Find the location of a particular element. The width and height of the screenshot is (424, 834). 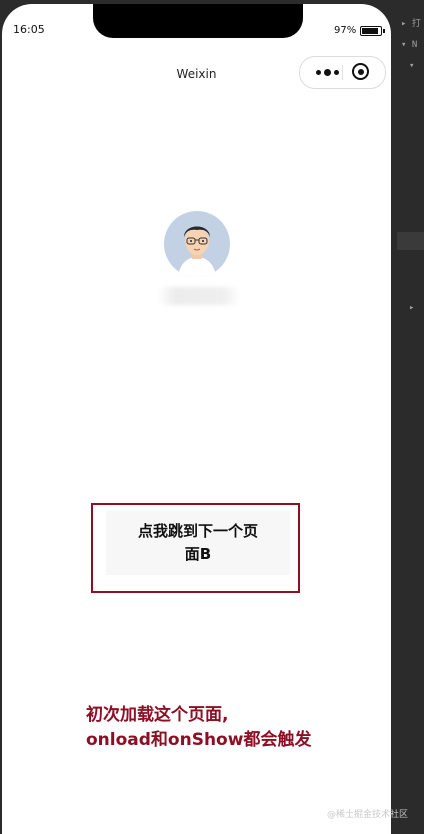

highlight-box is located at coordinates (195, 548).